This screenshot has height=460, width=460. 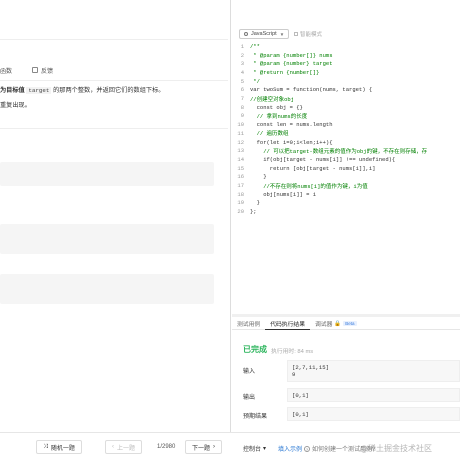 What do you see at coordinates (249, 372) in the screenshot?
I see `input-label: 输入` at bounding box center [249, 372].